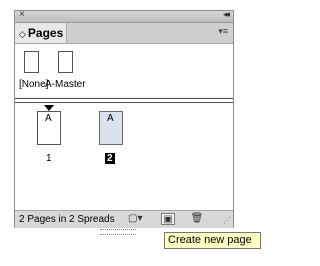 This screenshot has height=266, width=320. I want to click on tooltip: Create new page, so click(212, 240).